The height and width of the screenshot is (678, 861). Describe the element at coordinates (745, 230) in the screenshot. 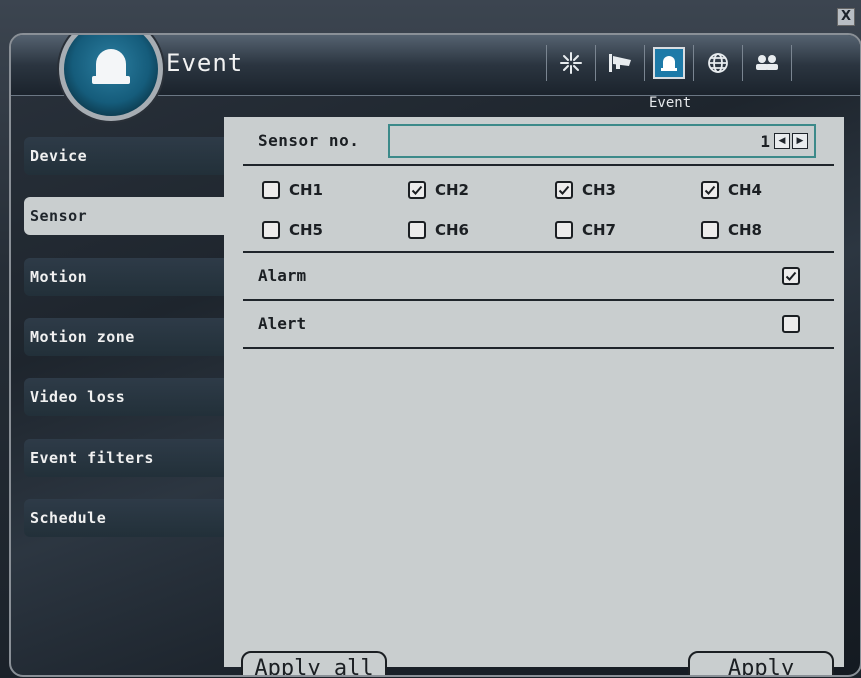

I see `channel-label: CH8` at that location.